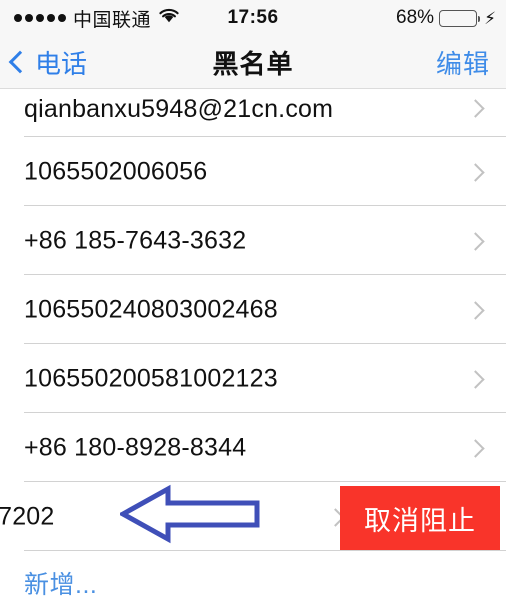  I want to click on table-row: qianbanxu5948@21cn.com, so click(253, 113).